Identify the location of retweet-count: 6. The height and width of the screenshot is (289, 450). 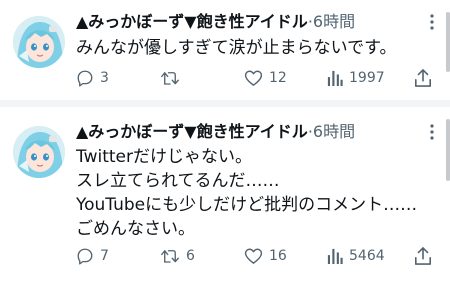
(190, 256).